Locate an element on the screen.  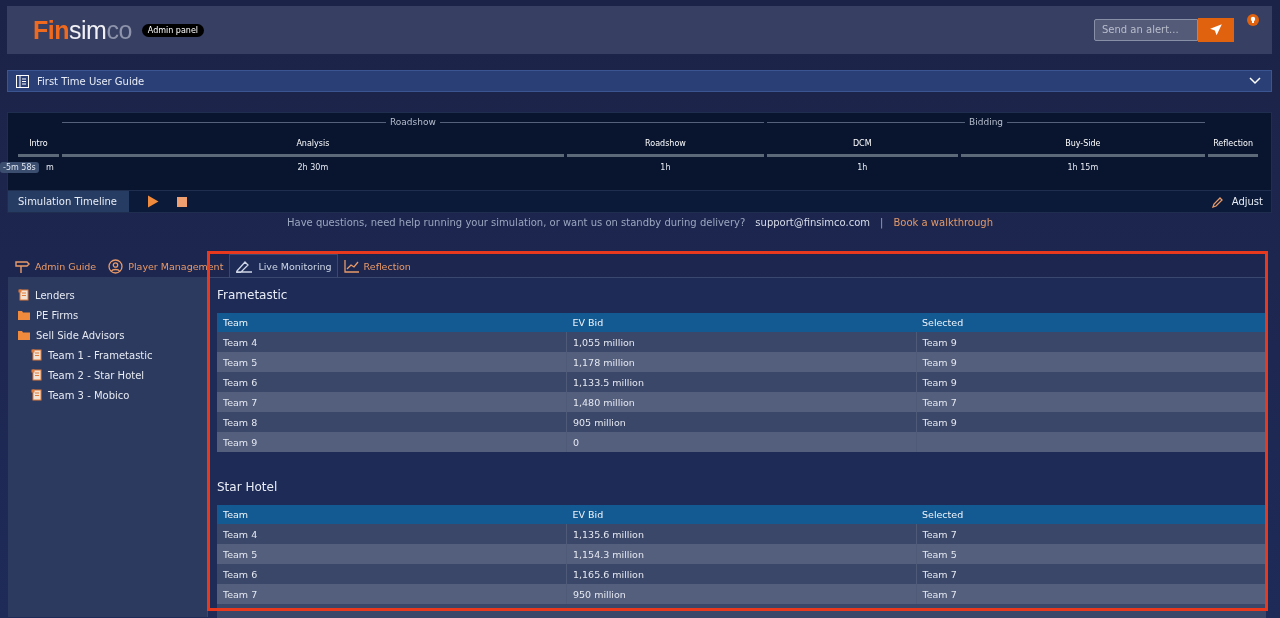
table-cell: Team 8 is located at coordinates (392, 422).